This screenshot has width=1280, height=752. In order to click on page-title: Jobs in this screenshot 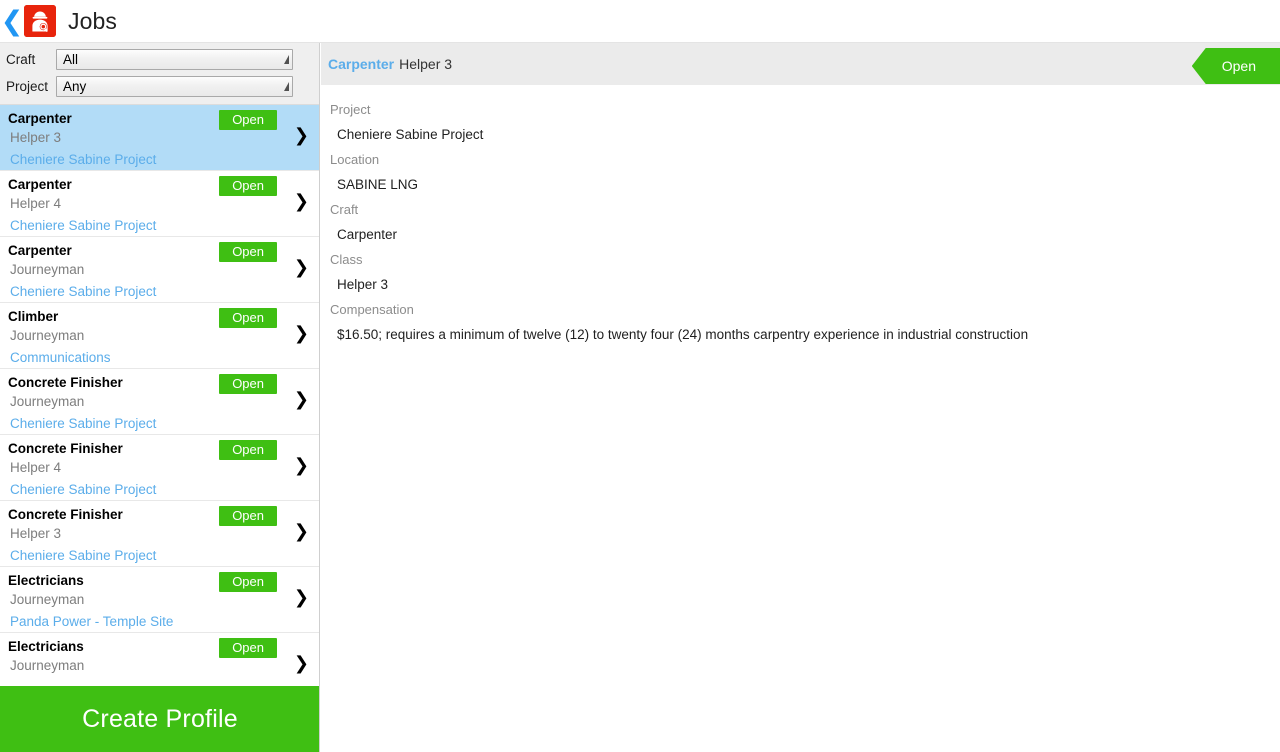, I will do `click(92, 20)`.